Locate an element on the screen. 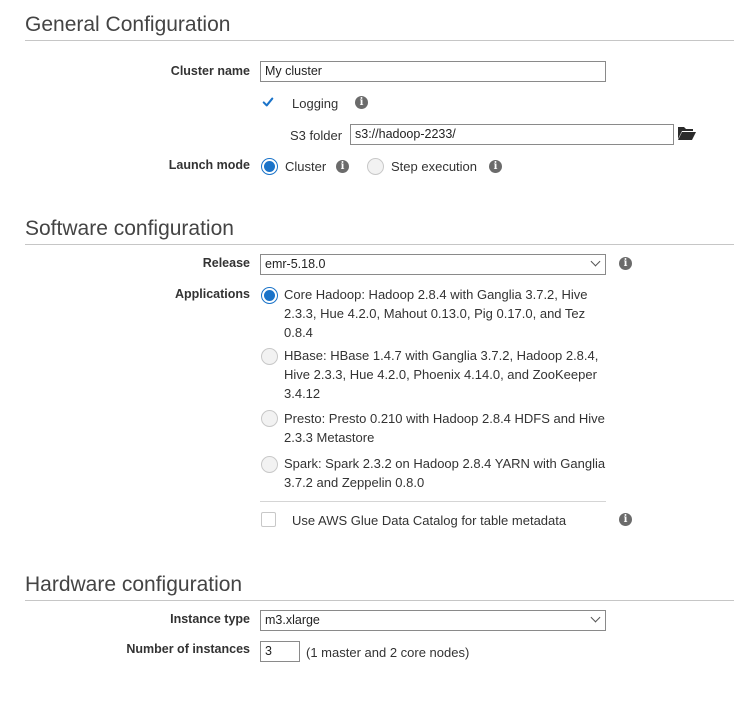 The image size is (734, 728). release-select-value: emr-5.18.0 is located at coordinates (295, 264).